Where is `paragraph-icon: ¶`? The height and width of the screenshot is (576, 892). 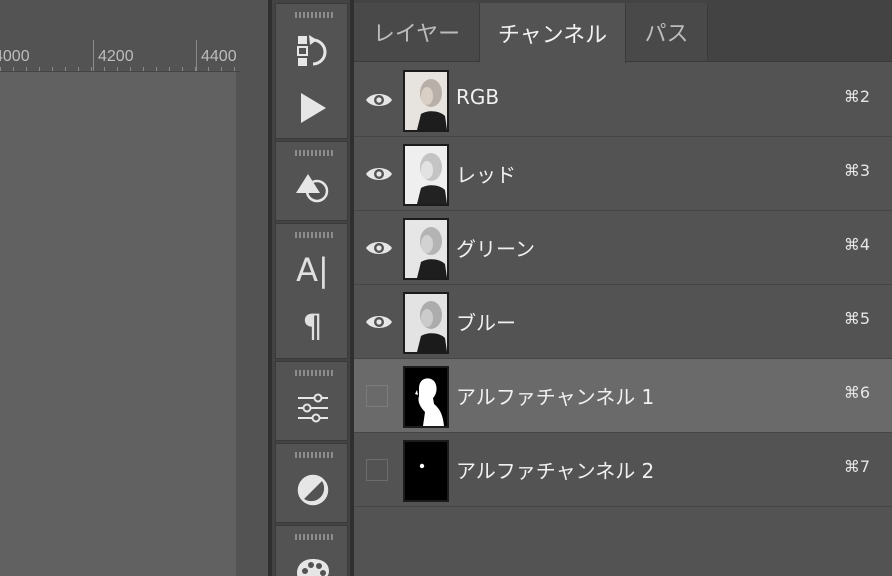
paragraph-icon: ¶ is located at coordinates (312, 326).